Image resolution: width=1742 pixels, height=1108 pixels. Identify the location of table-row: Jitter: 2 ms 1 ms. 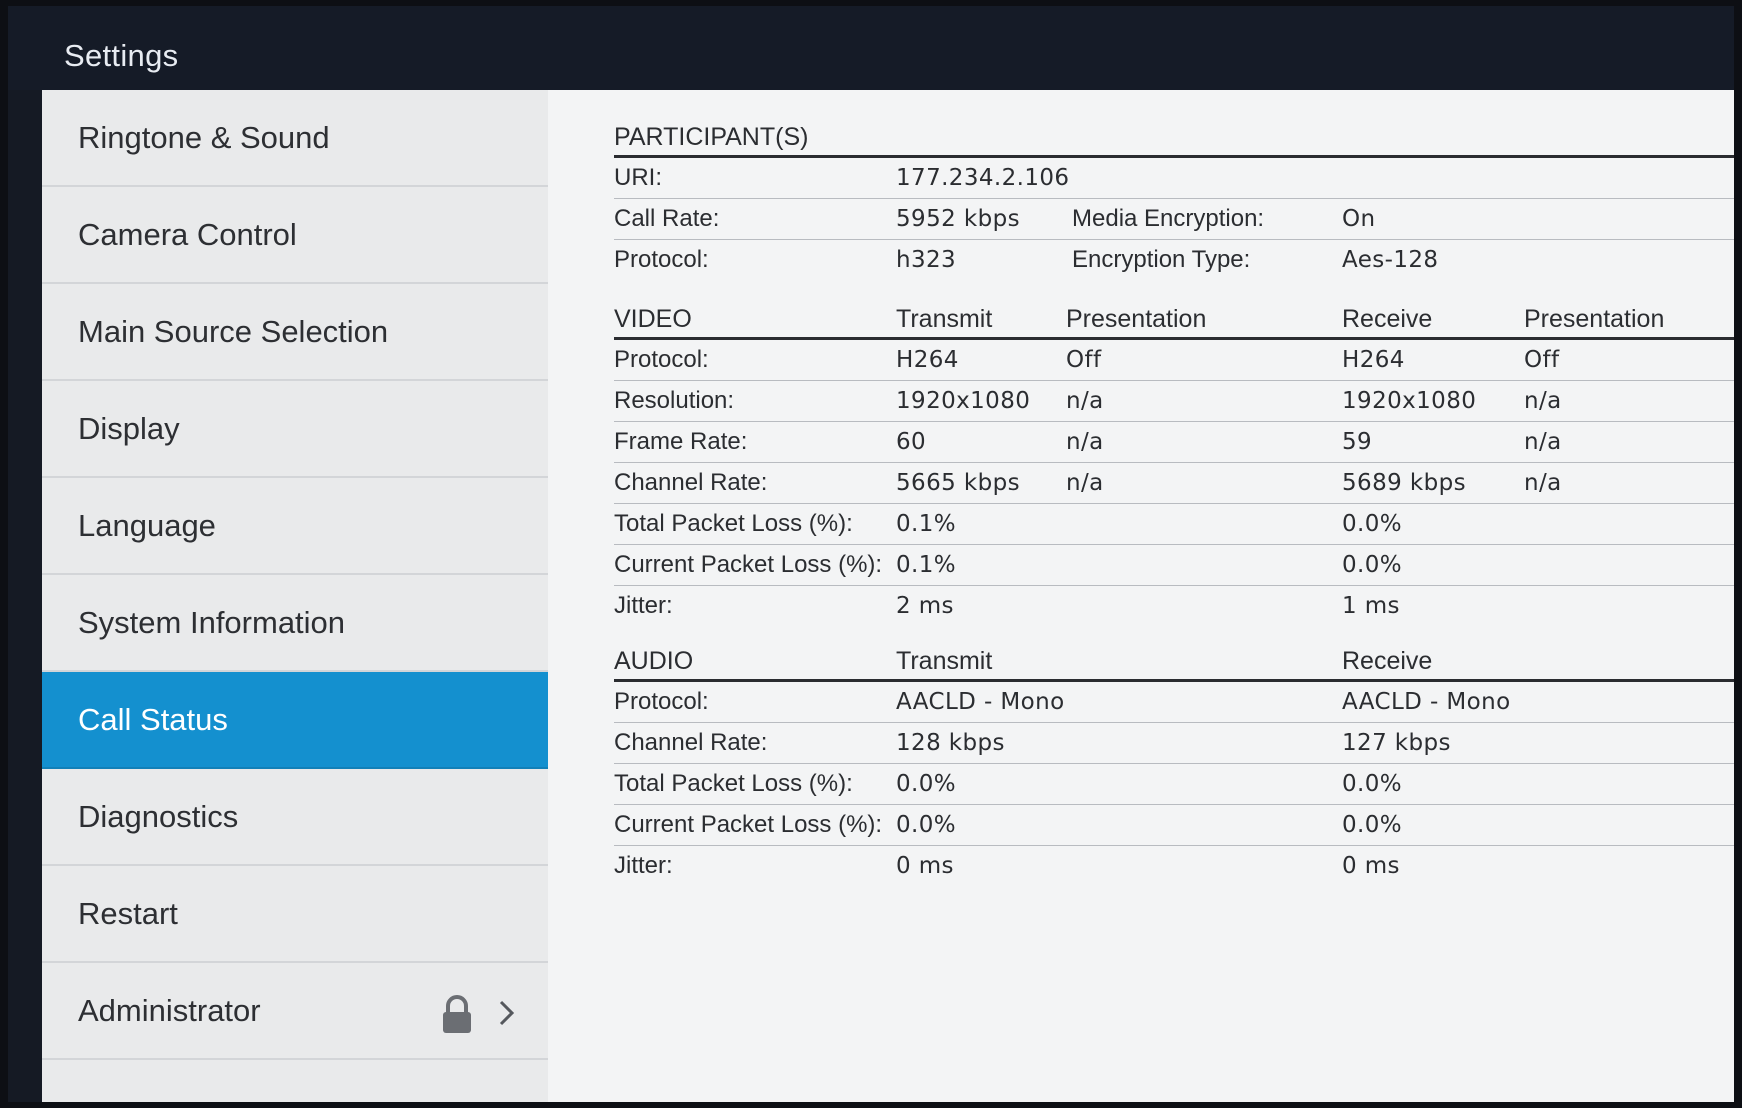
(1174, 606).